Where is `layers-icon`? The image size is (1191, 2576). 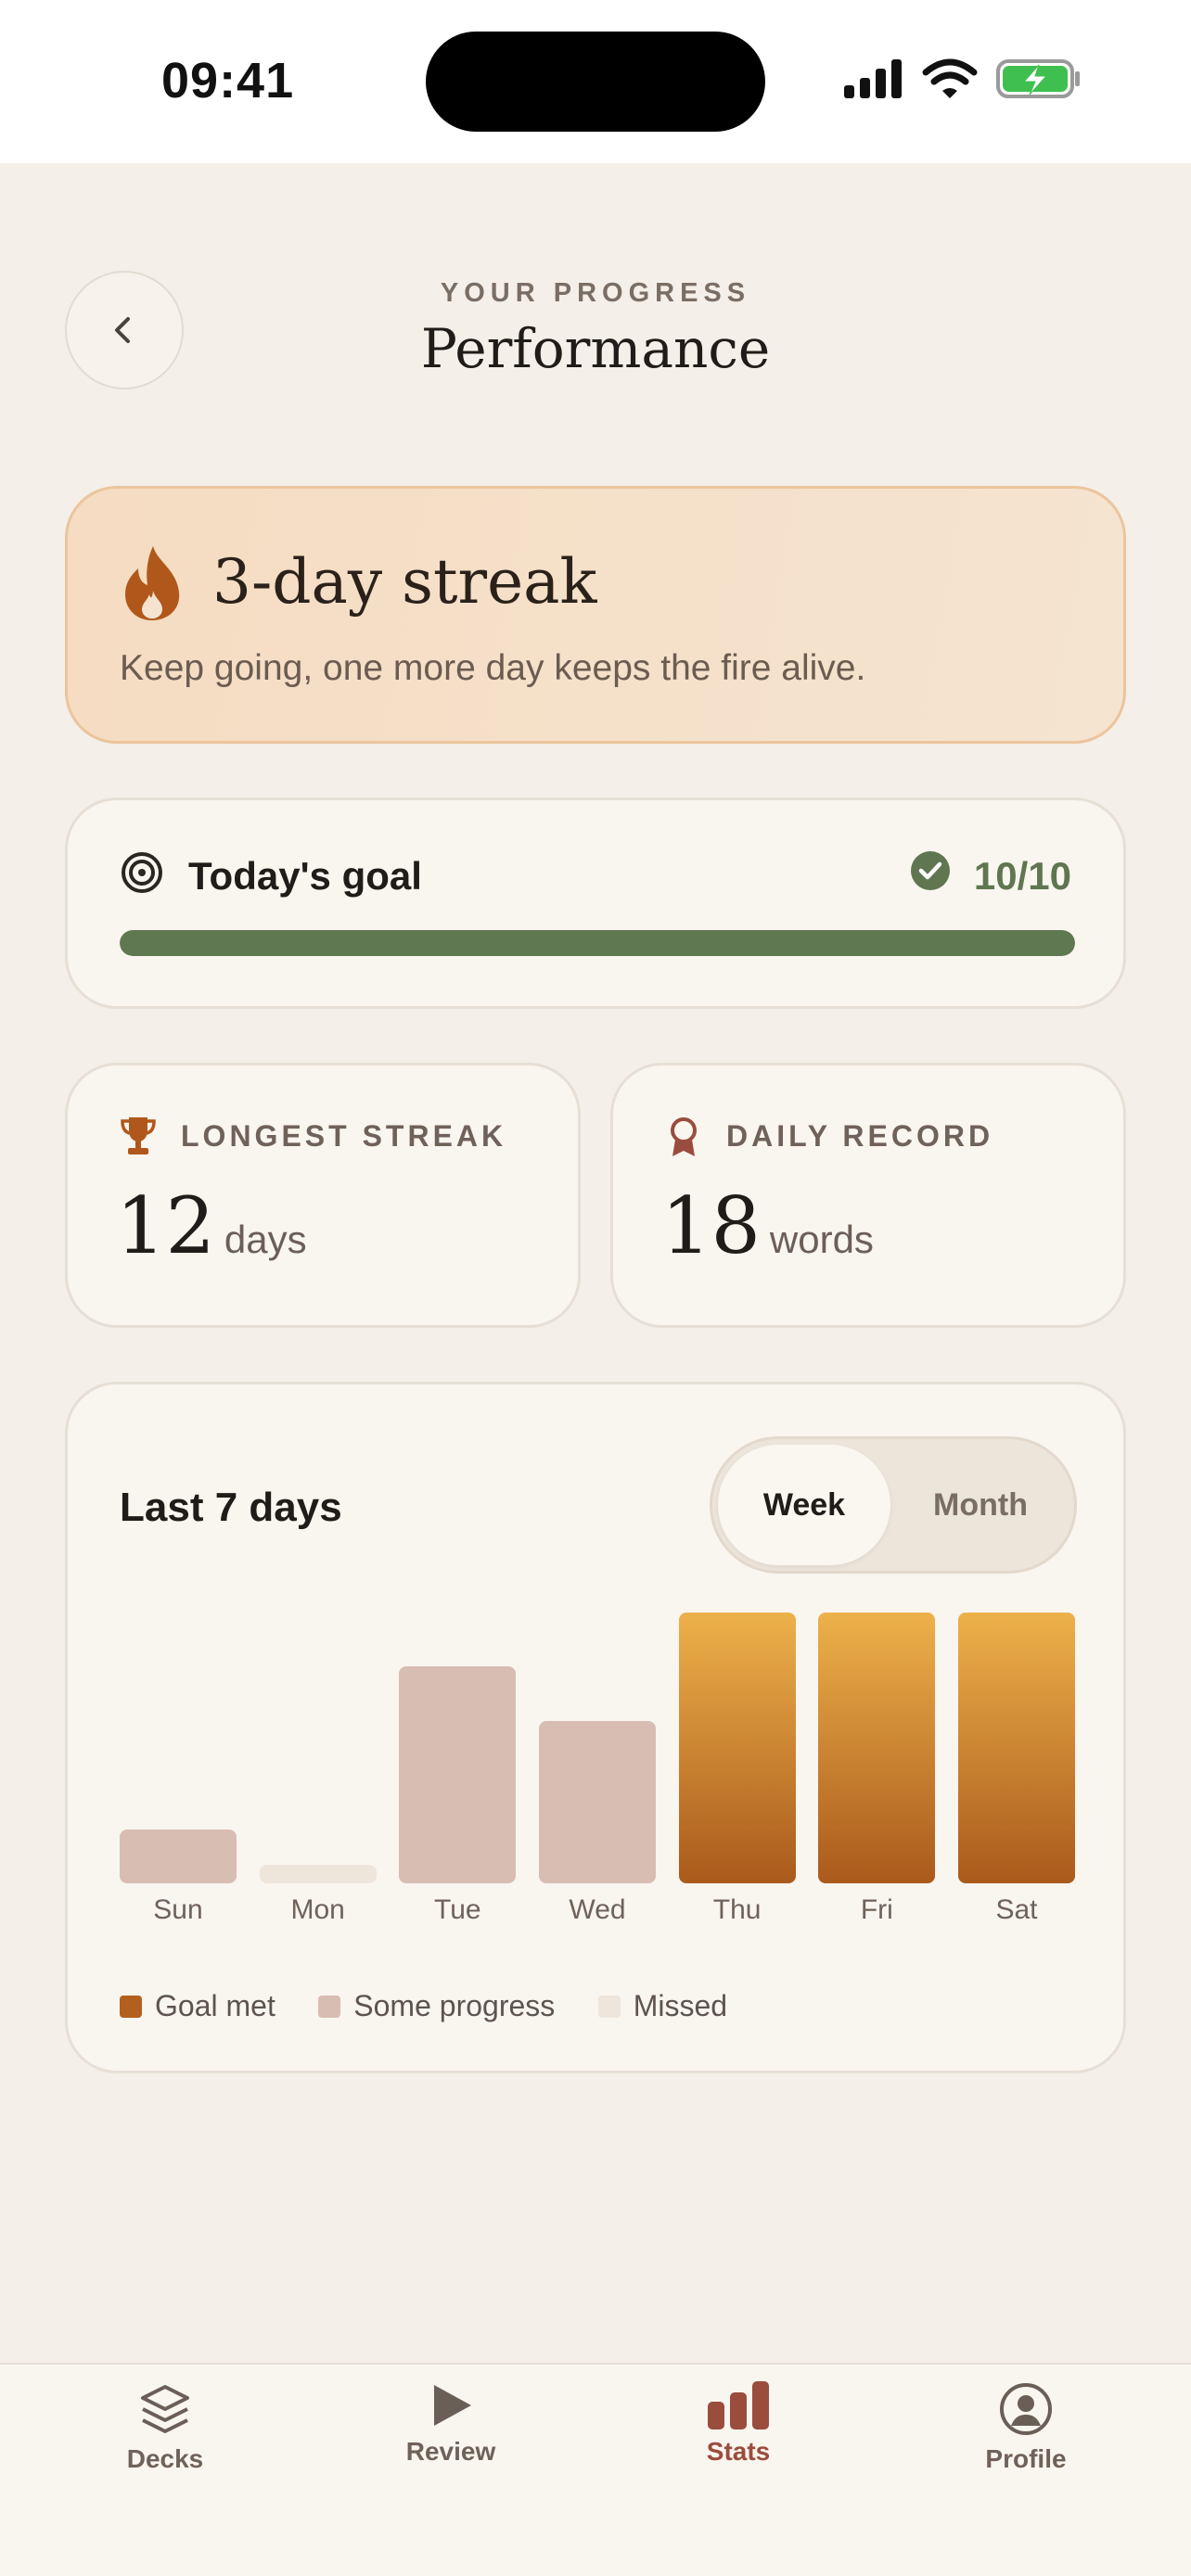 layers-icon is located at coordinates (165, 2409).